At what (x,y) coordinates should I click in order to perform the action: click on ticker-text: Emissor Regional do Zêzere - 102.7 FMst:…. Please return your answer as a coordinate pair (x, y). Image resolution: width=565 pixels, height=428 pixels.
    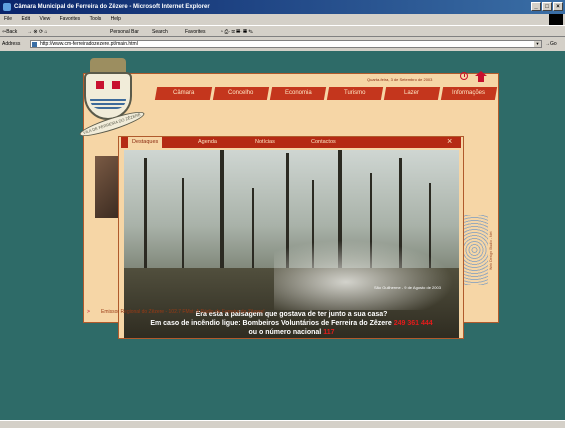
    Looking at the image, I should click on (183, 312).